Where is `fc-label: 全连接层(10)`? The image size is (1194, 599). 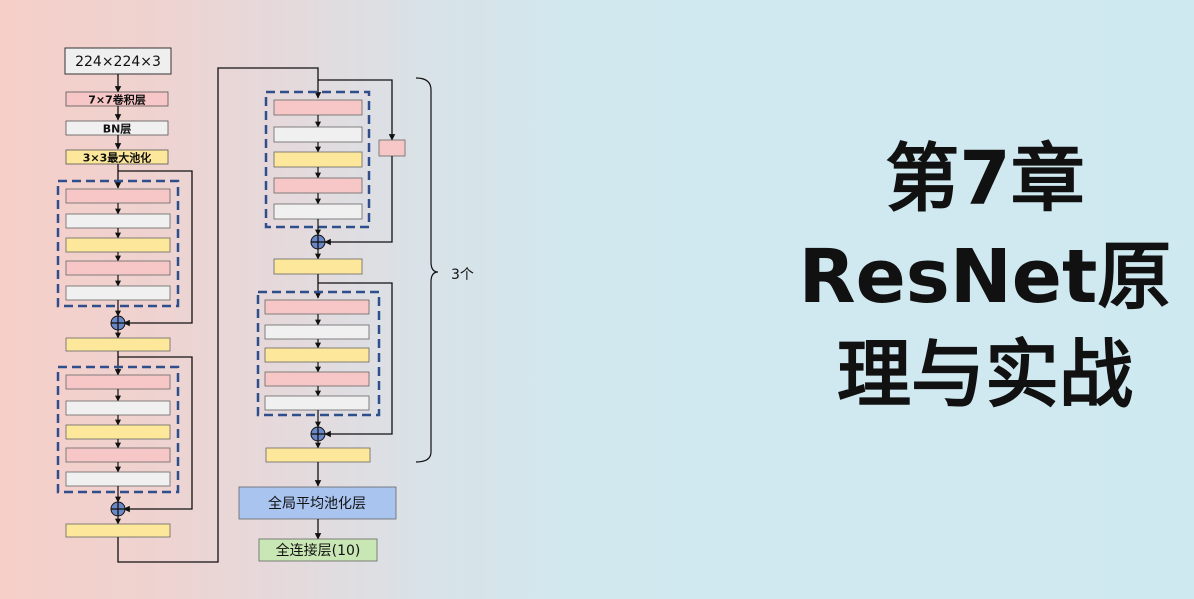 fc-label: 全连接层(10) is located at coordinates (318, 550).